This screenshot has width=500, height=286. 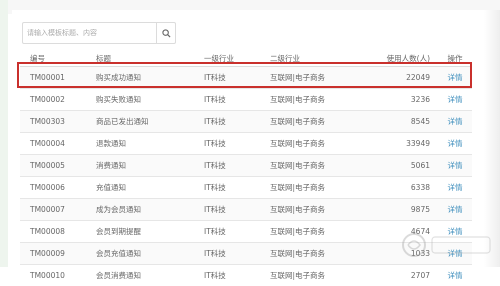 I want to click on column-header-action: 操作, so click(x=455, y=58).